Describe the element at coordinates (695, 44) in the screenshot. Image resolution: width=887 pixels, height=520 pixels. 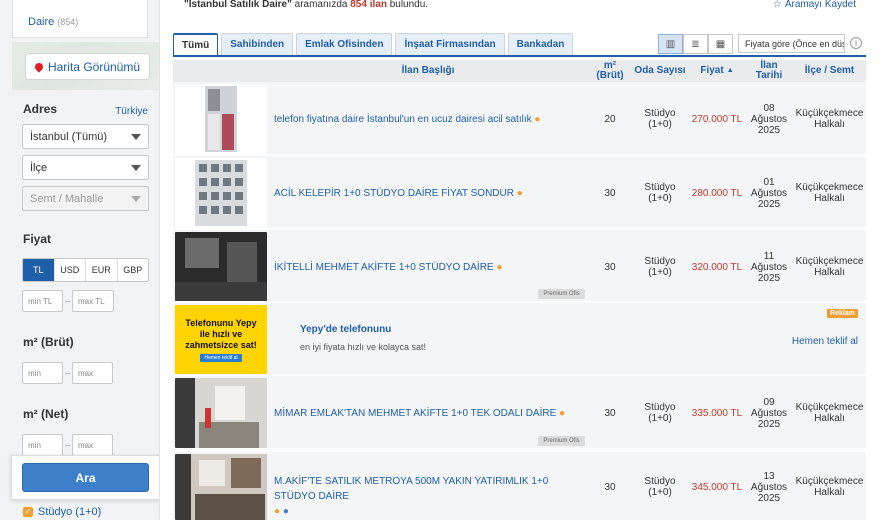
I see `list-view-icon: ≣` at that location.